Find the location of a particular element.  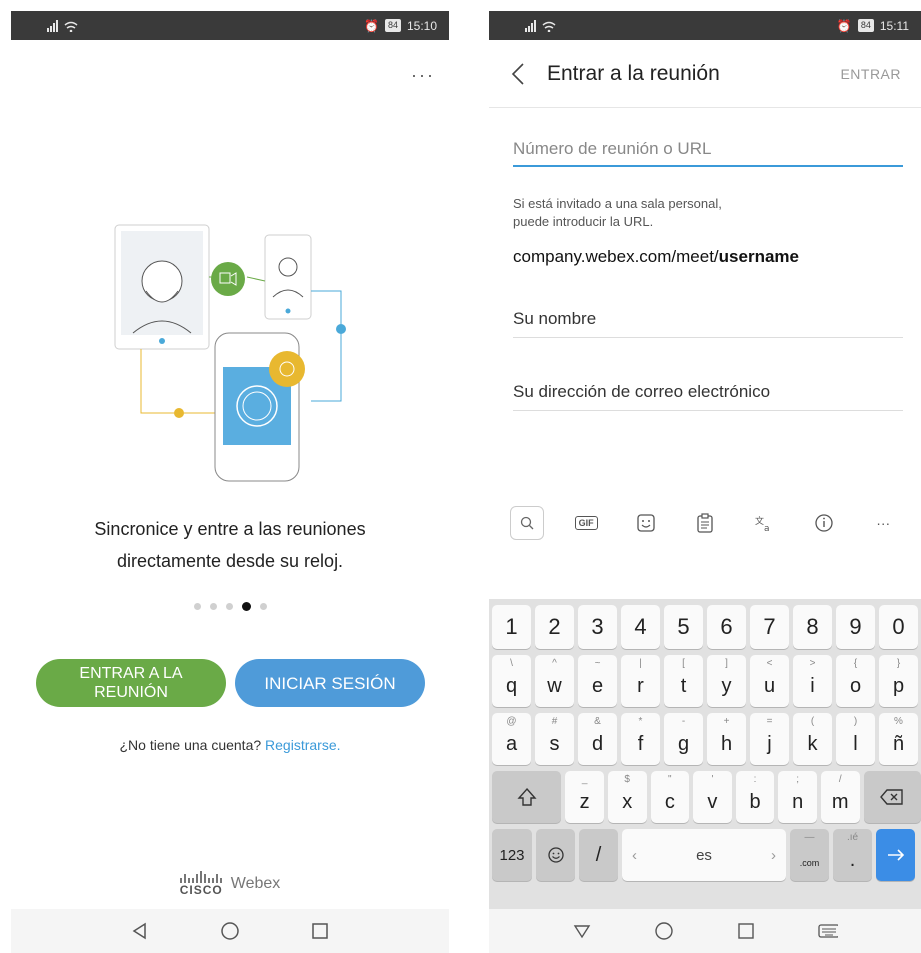

backspace-key is located at coordinates (892, 797).